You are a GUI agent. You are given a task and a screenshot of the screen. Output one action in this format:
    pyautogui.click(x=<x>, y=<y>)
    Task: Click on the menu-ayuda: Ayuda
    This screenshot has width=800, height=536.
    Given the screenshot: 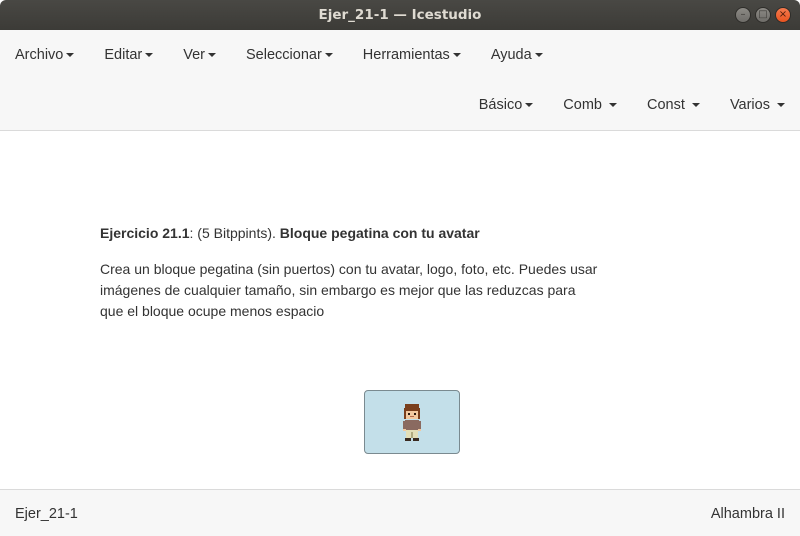 What is the action you would take?
    pyautogui.click(x=517, y=55)
    